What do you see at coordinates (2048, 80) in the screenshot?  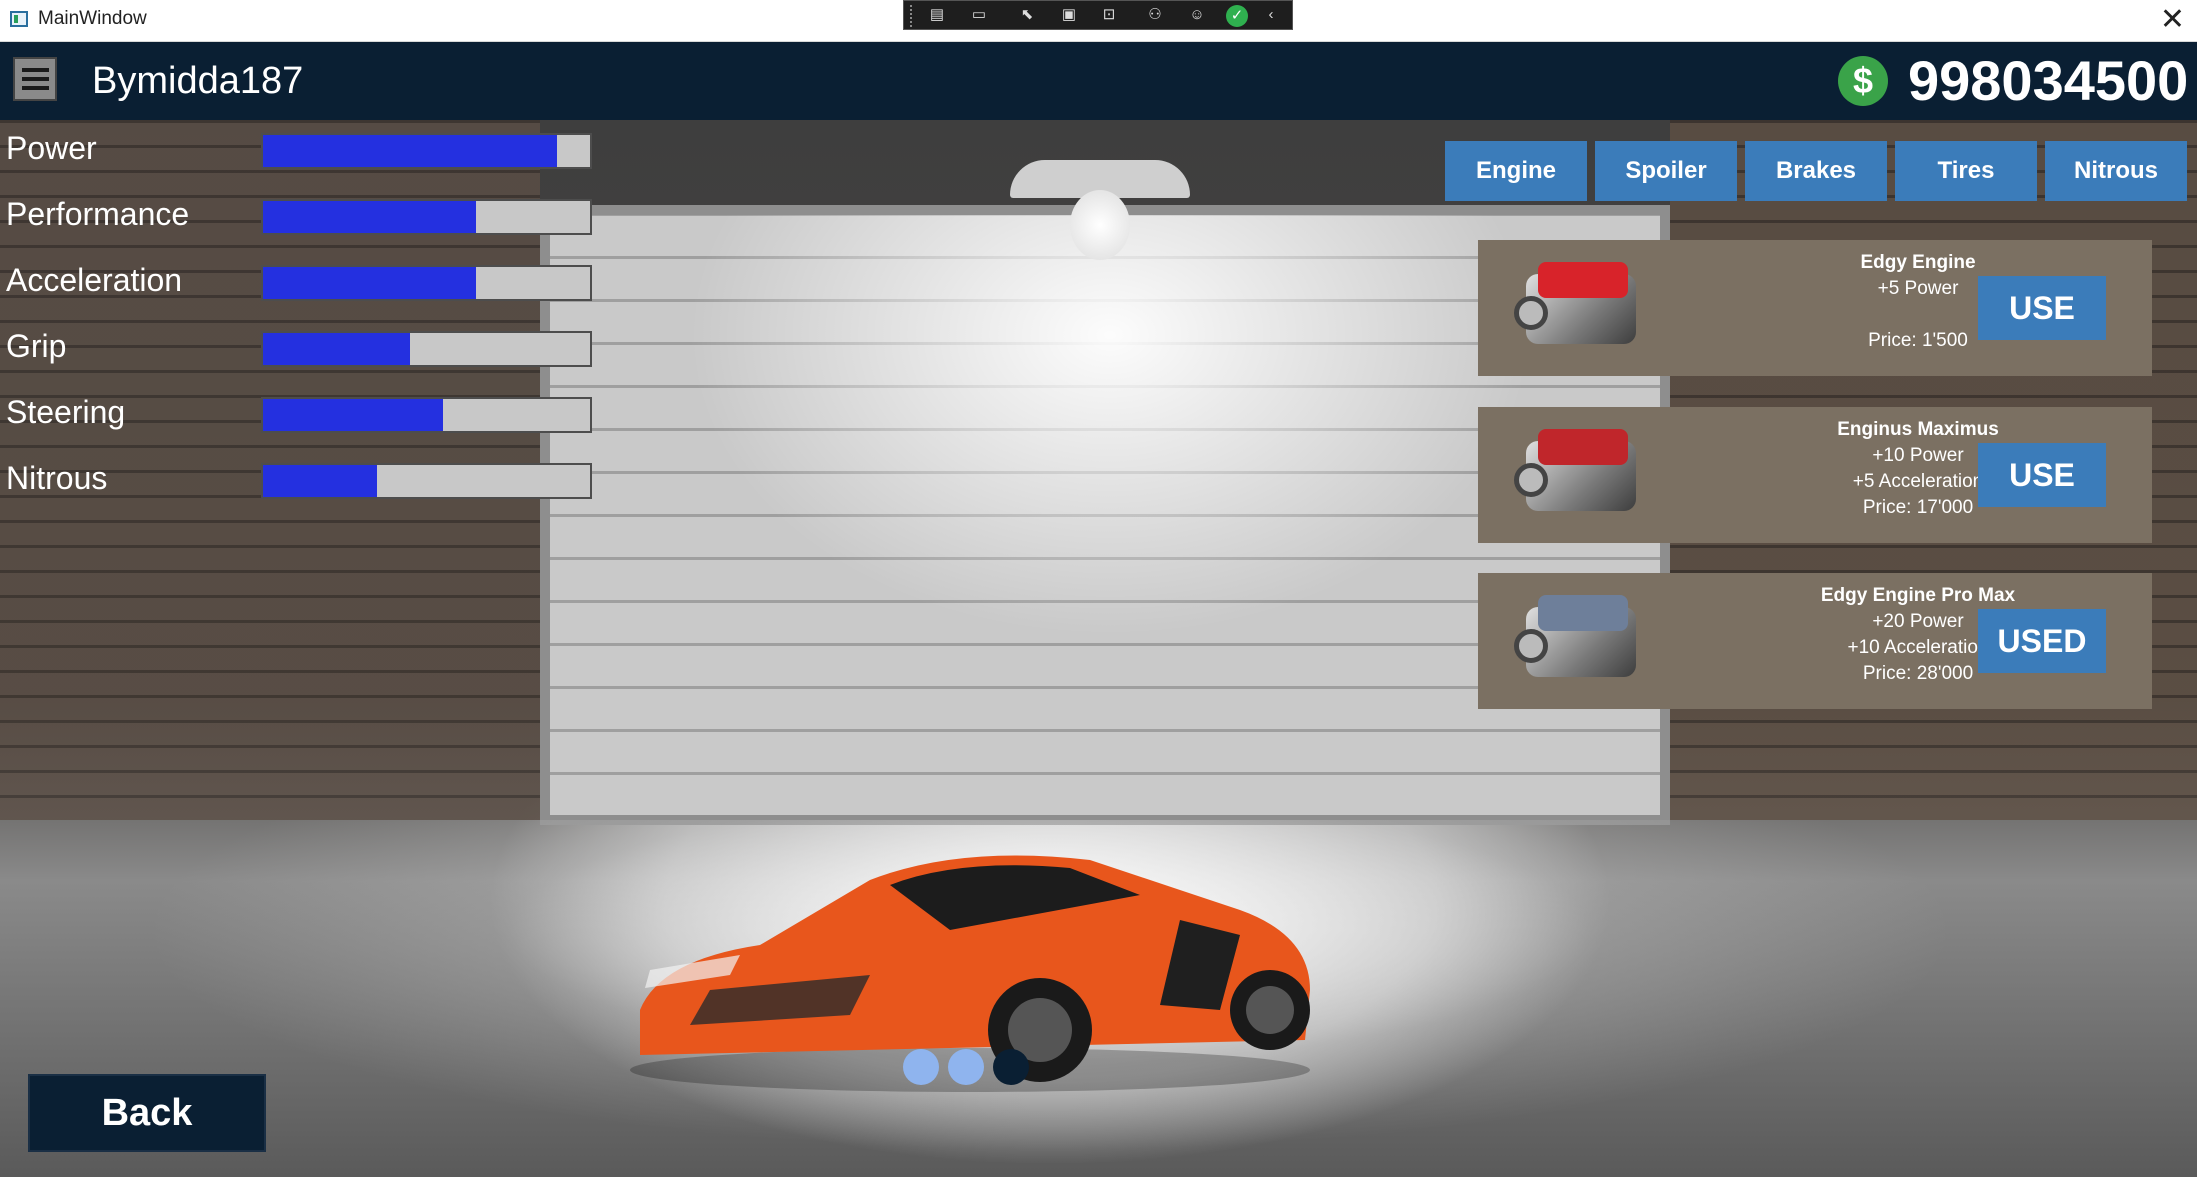 I see `balance-amount: 998034500` at bounding box center [2048, 80].